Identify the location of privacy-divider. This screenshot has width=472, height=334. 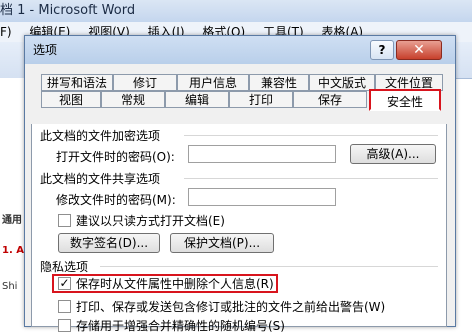
(269, 266).